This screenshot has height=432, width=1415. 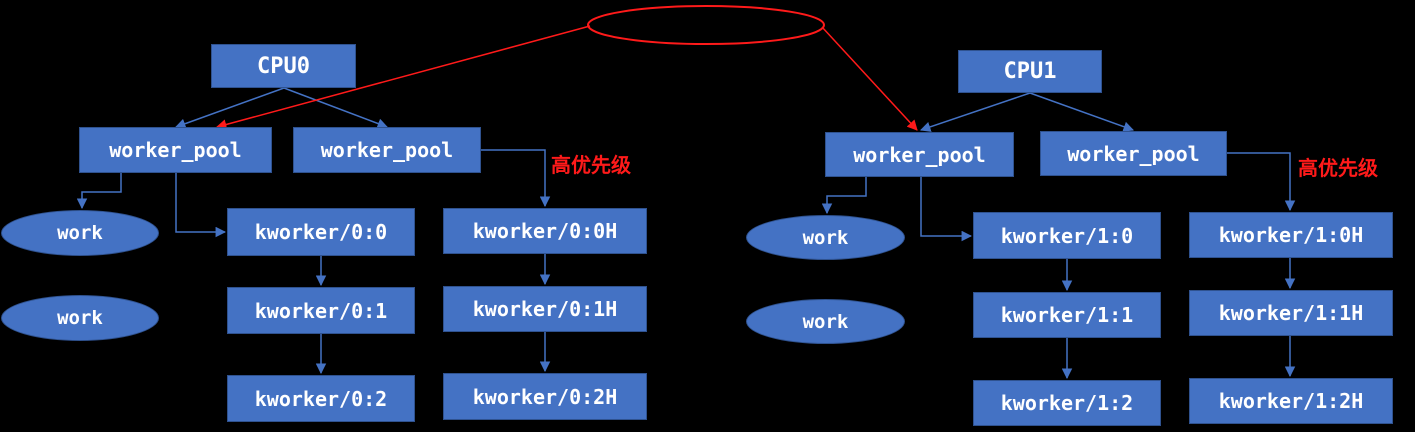 What do you see at coordinates (869, 78) in the screenshot?
I see `red-arrow-to-cpu1-pool` at bounding box center [869, 78].